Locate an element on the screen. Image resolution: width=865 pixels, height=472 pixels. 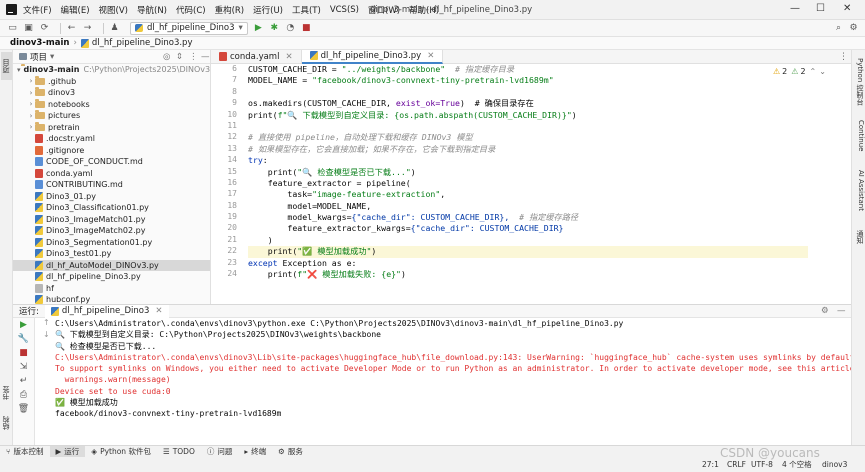
search-icon: ⌕ is located at coordinates (838, 28).